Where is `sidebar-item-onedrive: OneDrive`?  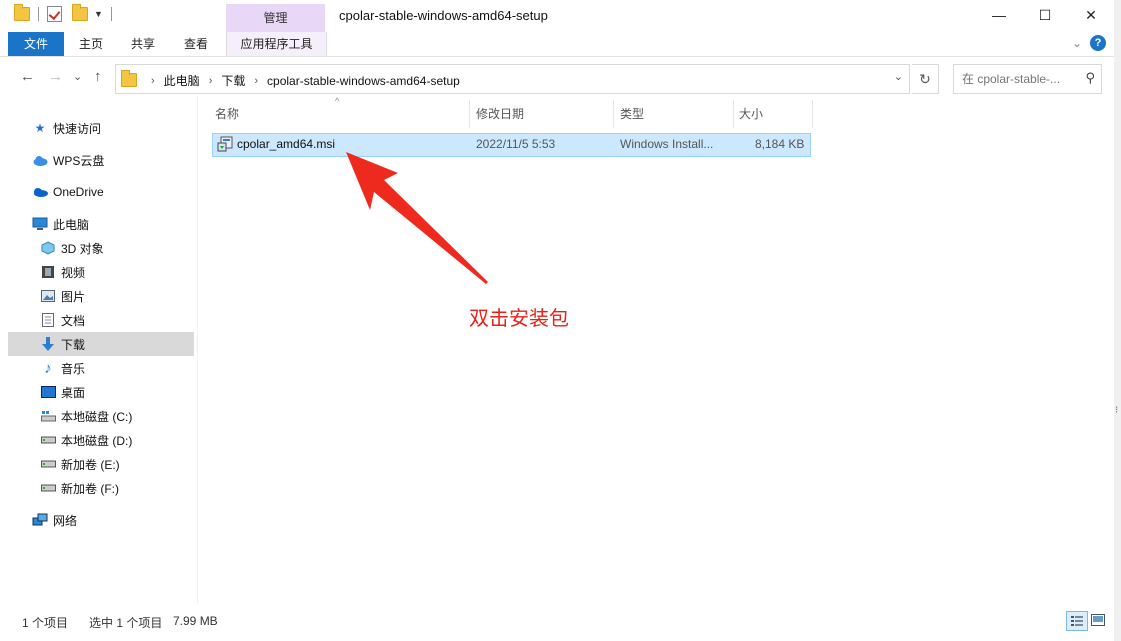 sidebar-item-onedrive: OneDrive is located at coordinates (101, 192).